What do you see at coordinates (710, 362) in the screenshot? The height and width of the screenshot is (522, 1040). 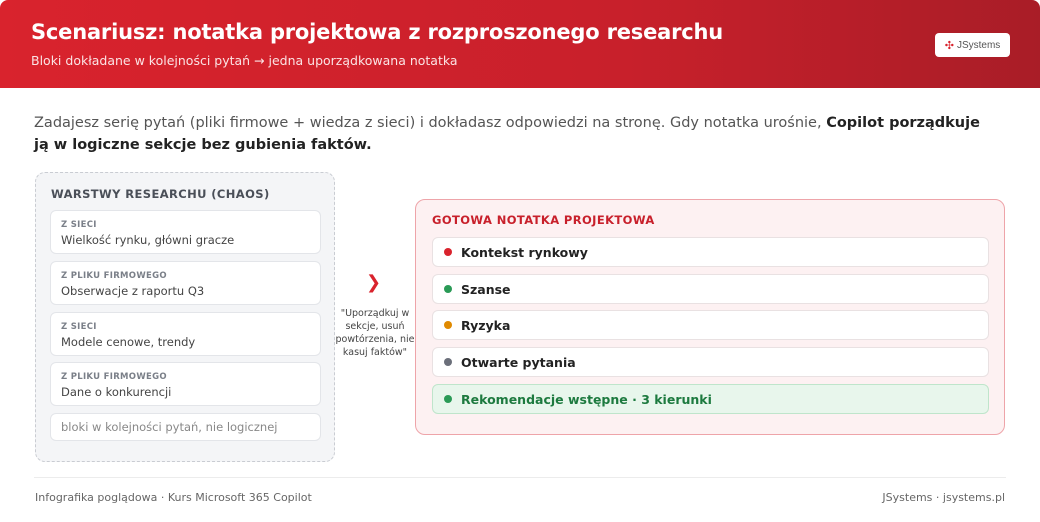 I see `note-section-row: Otwarte pytania` at bounding box center [710, 362].